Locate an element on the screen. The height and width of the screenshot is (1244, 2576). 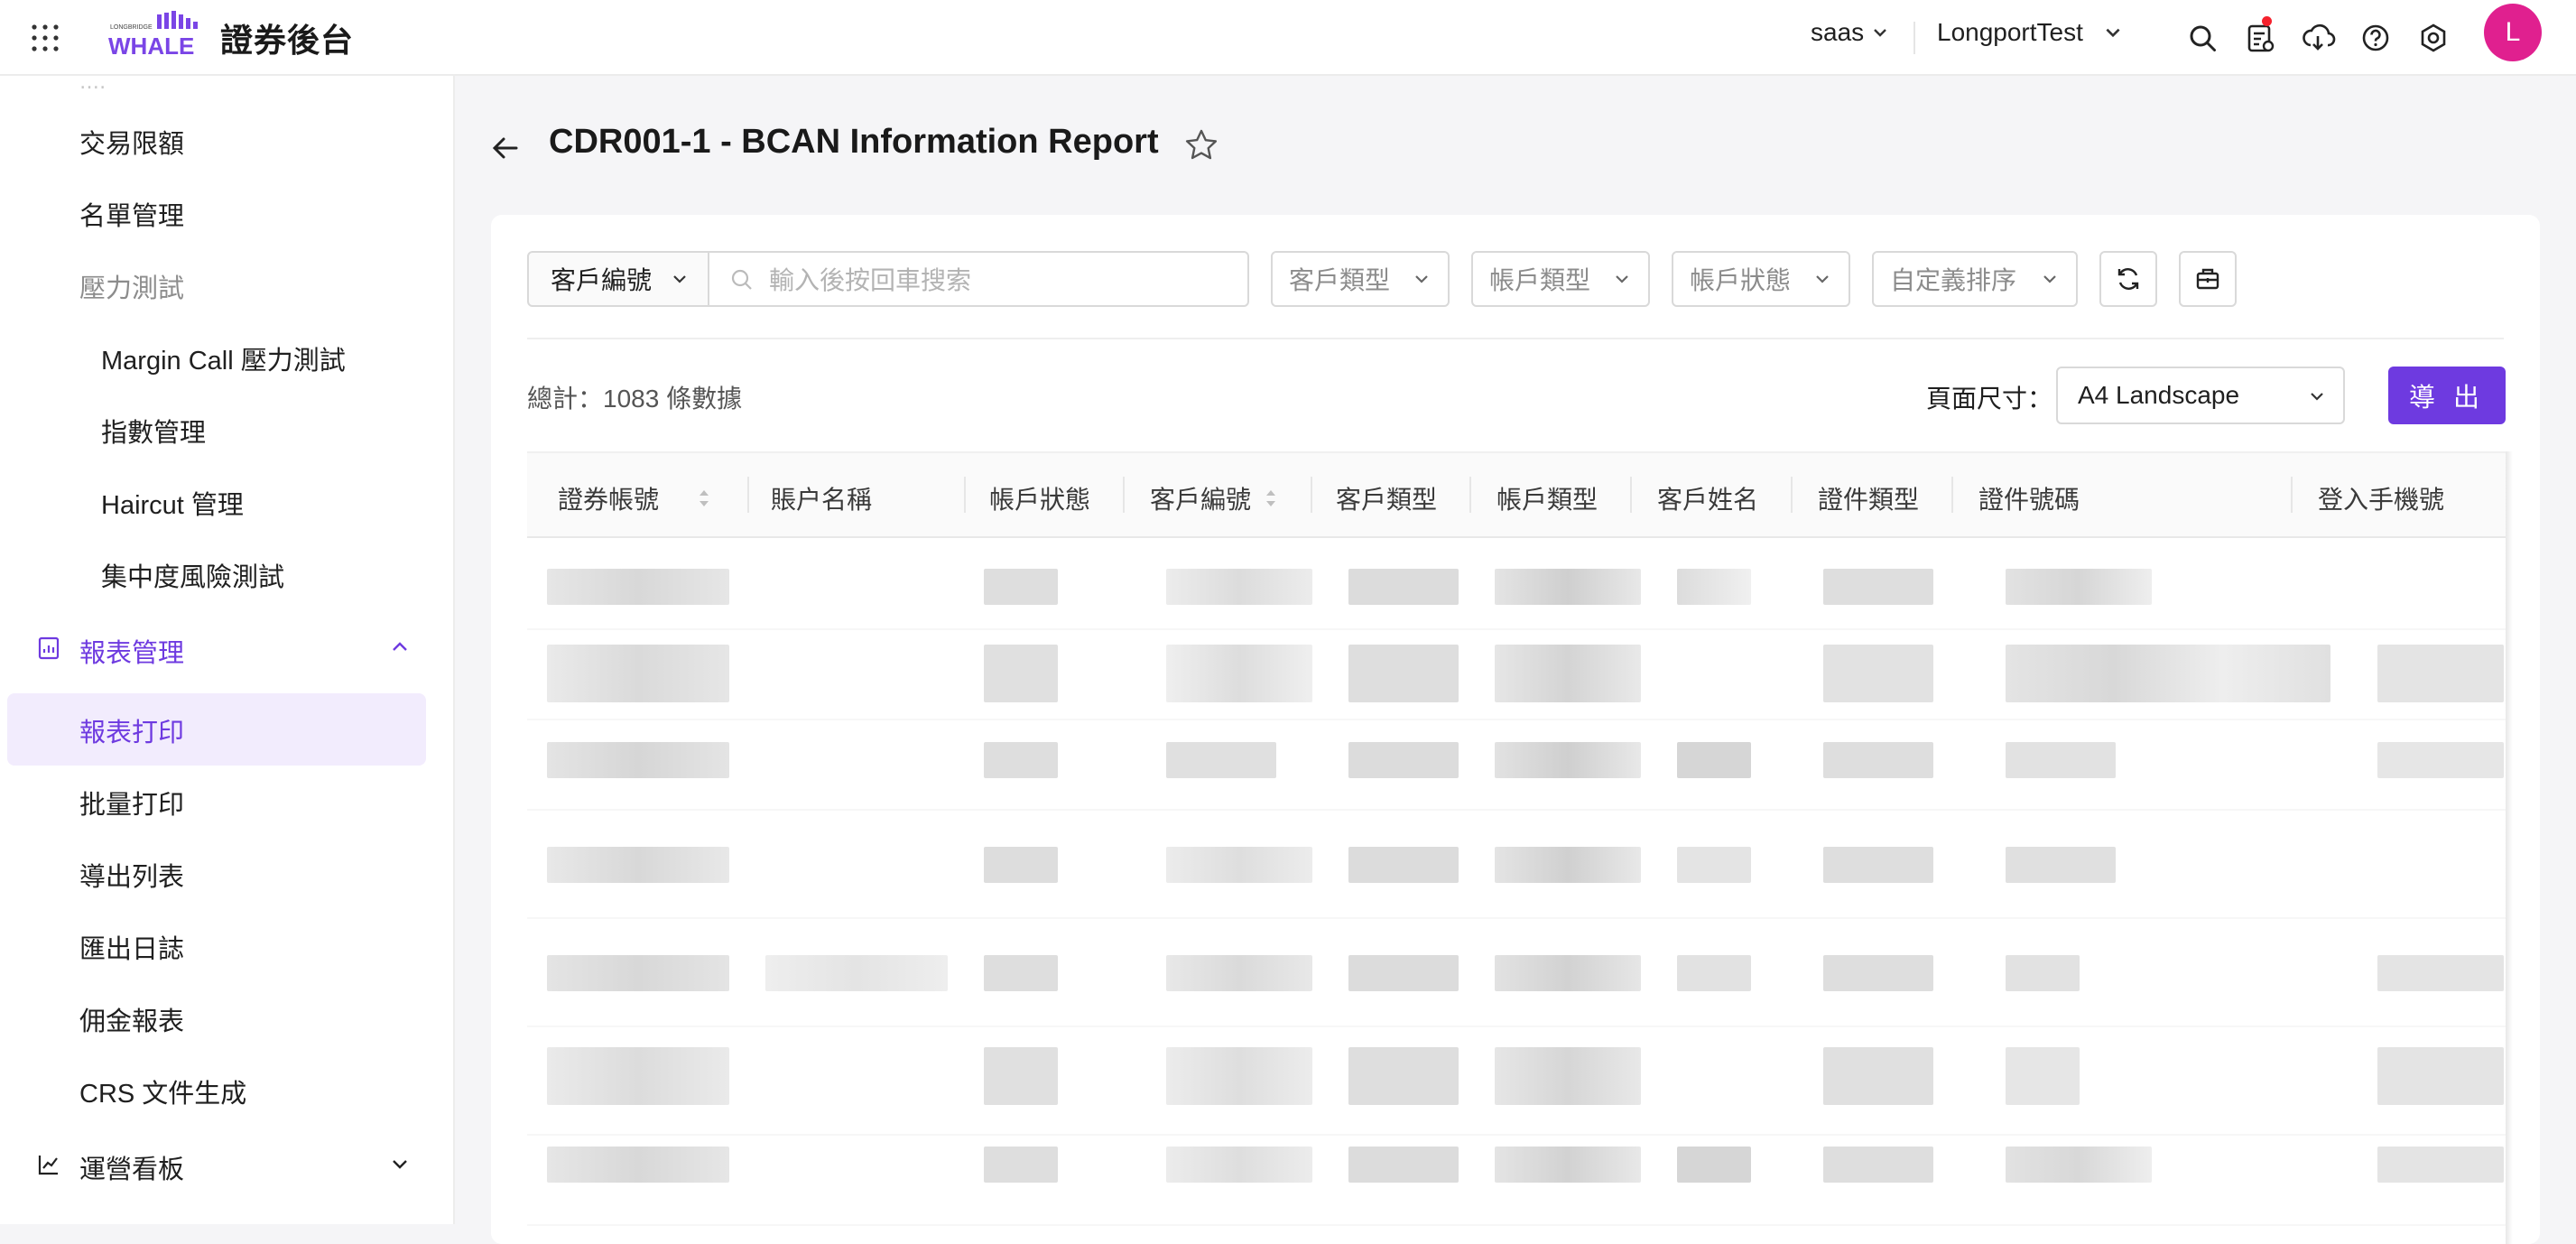
sidebar-item-margin-call: Margin Call 壓力測試 is located at coordinates (224, 358).